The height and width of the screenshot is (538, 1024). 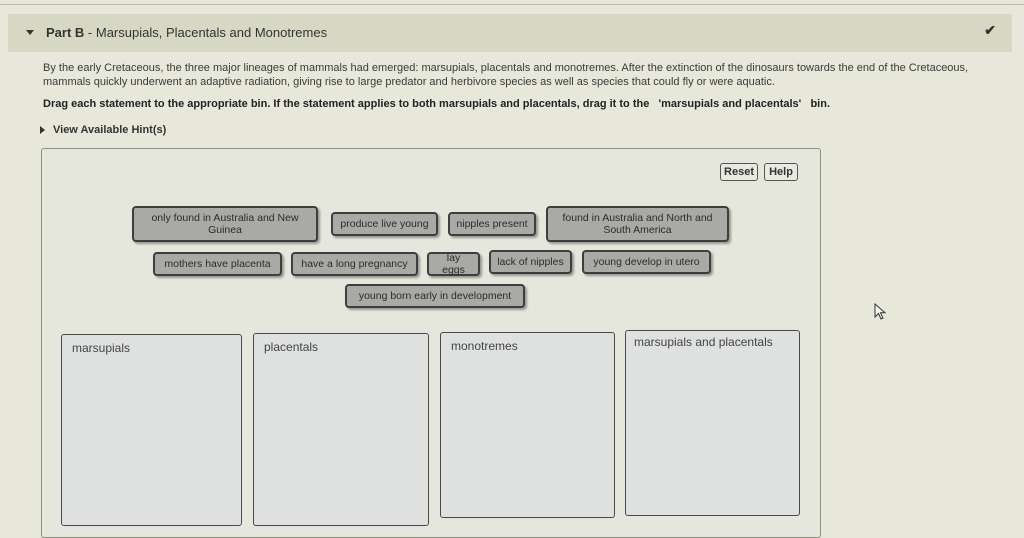 I want to click on statement-chip: lay eggs, so click(x=453, y=264).